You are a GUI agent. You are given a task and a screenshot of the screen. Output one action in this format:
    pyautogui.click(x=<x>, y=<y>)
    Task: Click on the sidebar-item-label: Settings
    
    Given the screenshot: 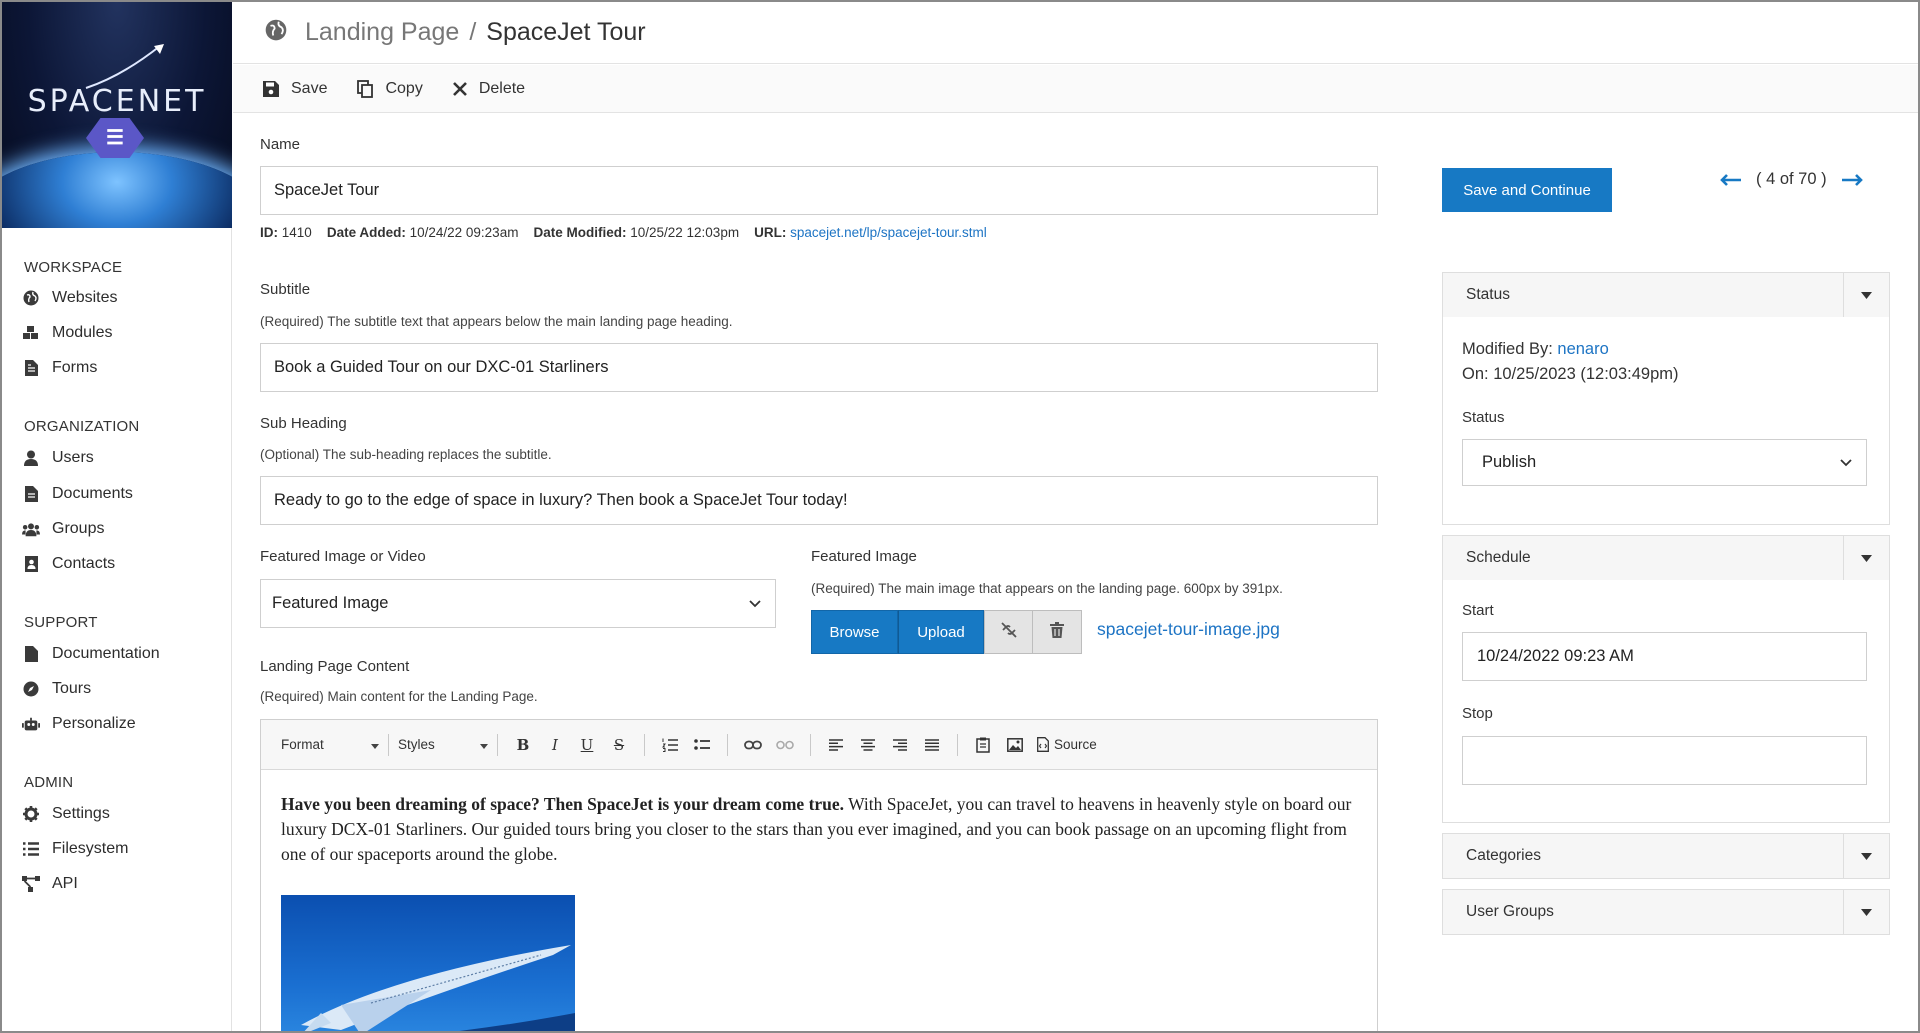 What is the action you would take?
    pyautogui.click(x=81, y=813)
    